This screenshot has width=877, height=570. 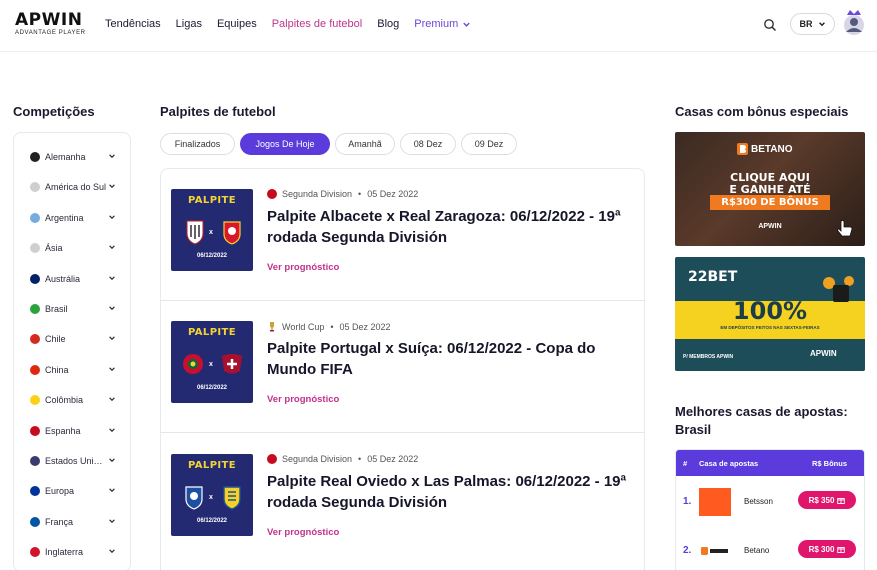 I want to click on user-avatar-icon, so click(x=854, y=22).